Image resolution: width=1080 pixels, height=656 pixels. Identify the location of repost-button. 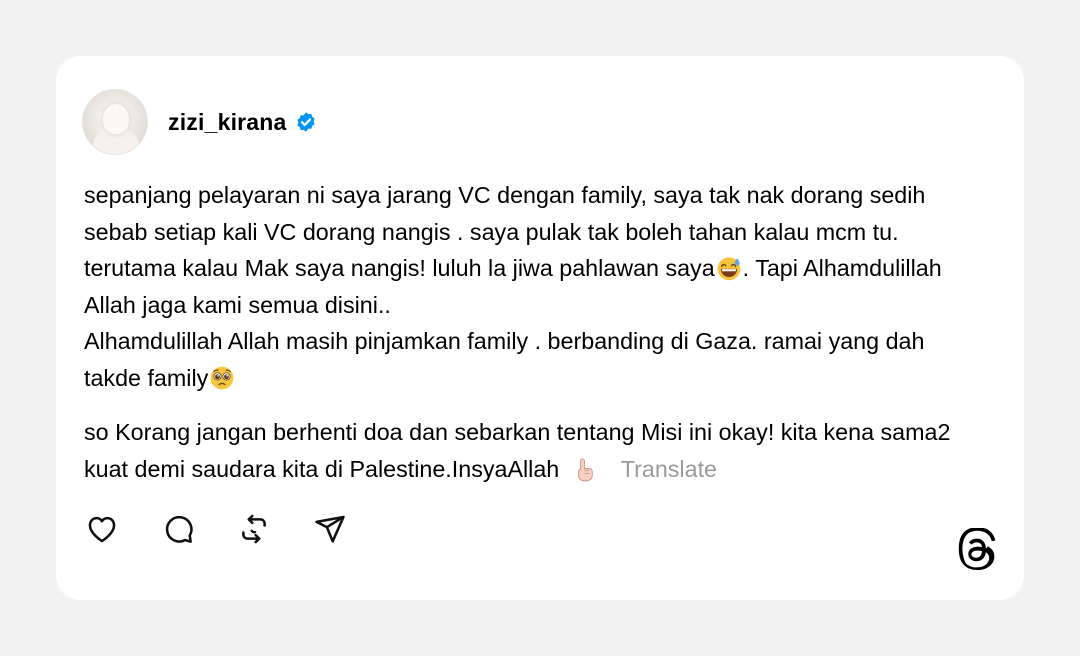
(254, 529).